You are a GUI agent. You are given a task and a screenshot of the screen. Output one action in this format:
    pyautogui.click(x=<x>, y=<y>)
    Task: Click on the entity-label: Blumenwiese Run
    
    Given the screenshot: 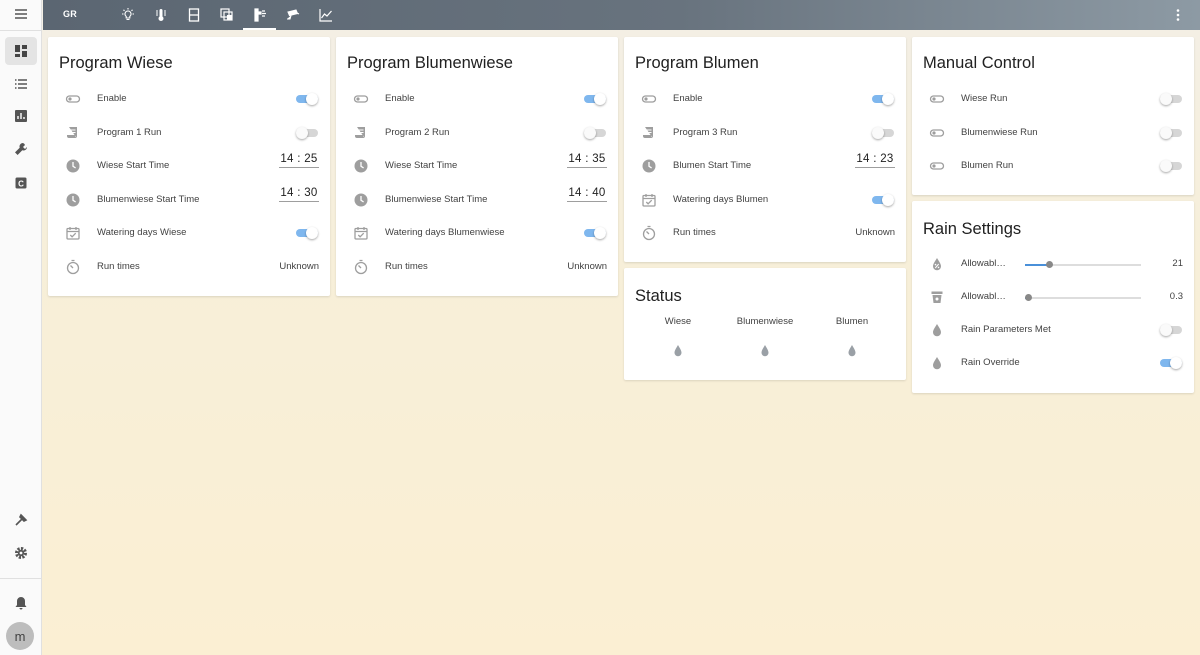 What is the action you would take?
    pyautogui.click(x=999, y=132)
    